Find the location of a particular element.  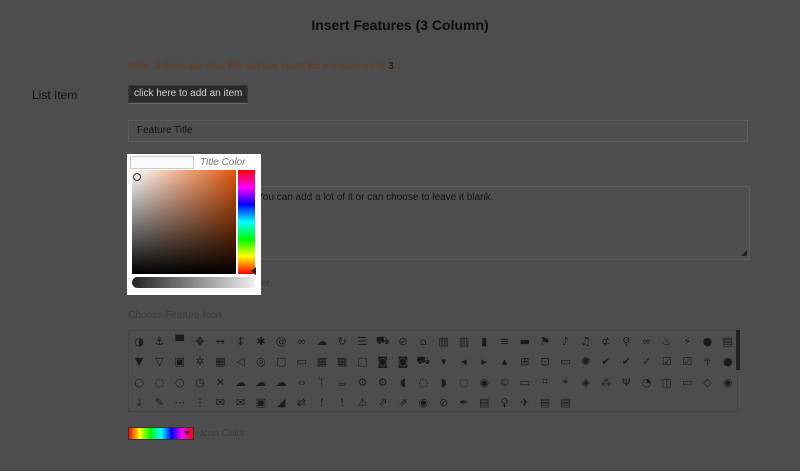

cloud-icon: ☁ is located at coordinates (322, 341).